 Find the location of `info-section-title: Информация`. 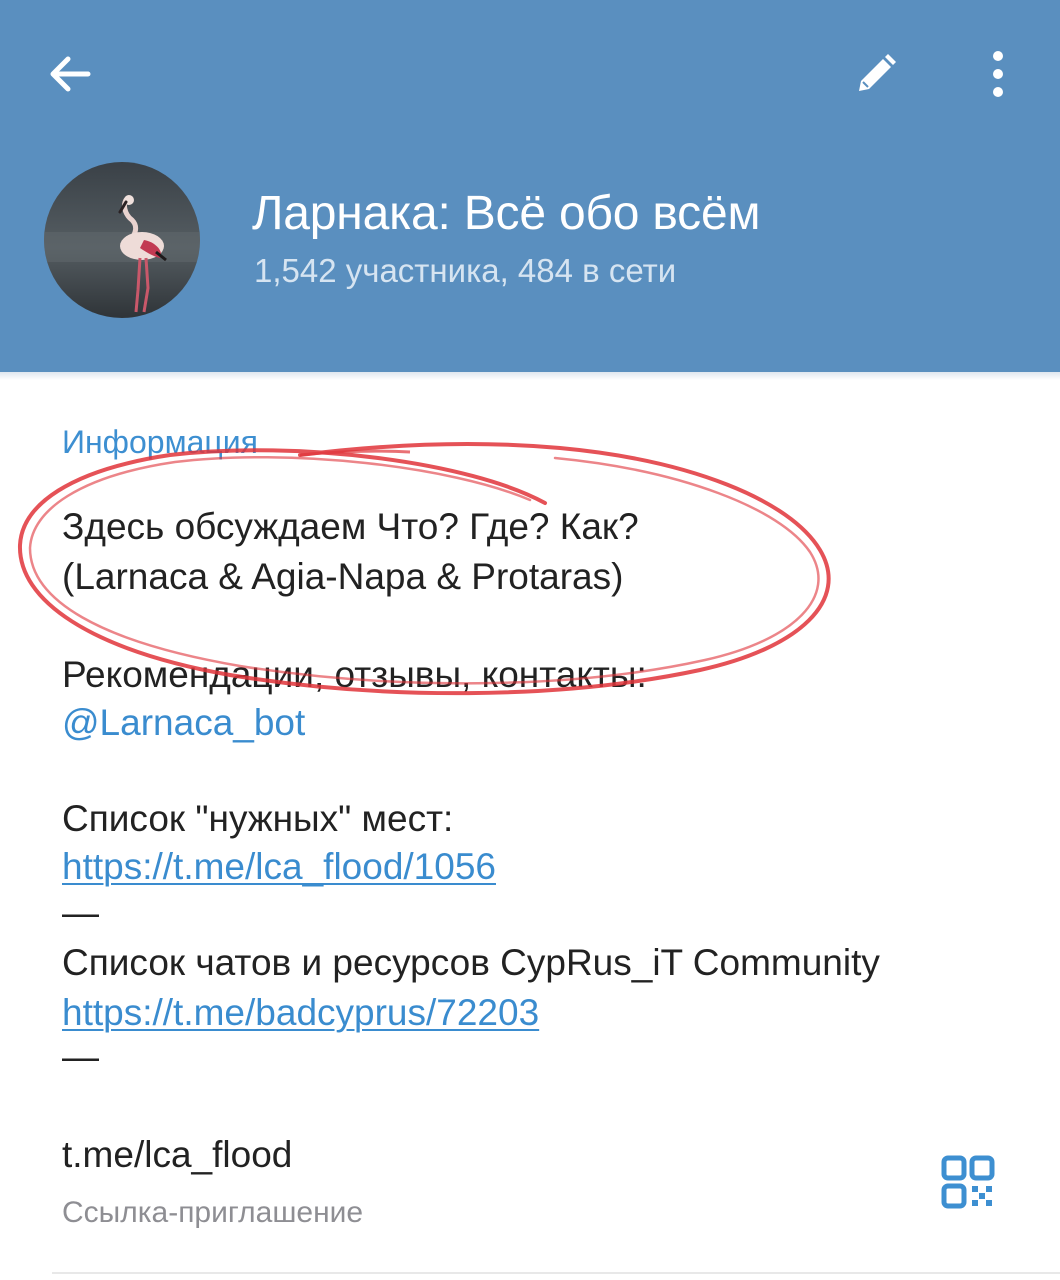

info-section-title: Информация is located at coordinates (160, 442).